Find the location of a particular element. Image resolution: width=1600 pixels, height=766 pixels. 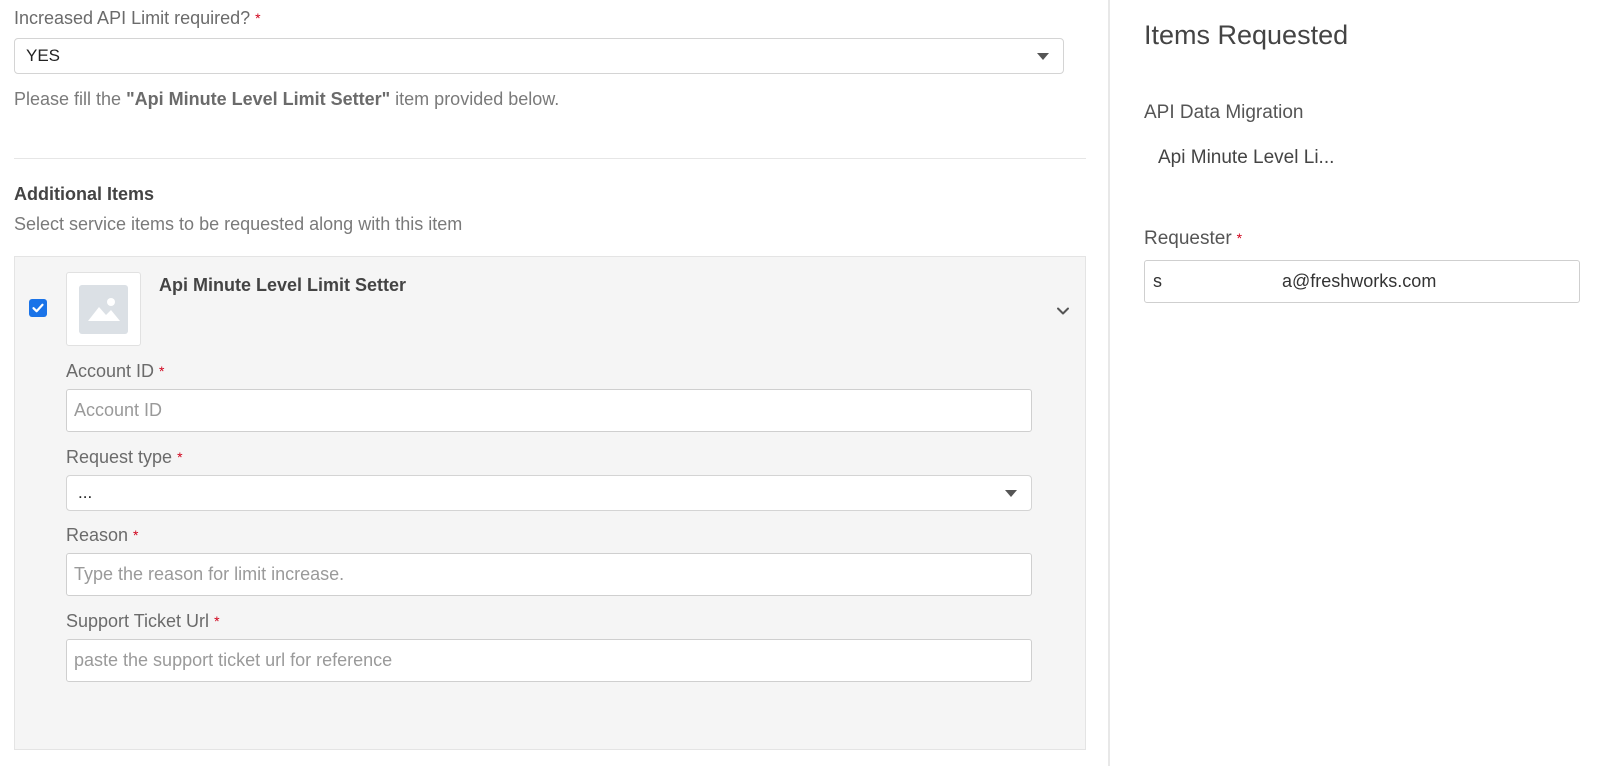

api-limit-label: Increased API Limit required? * is located at coordinates (137, 18).